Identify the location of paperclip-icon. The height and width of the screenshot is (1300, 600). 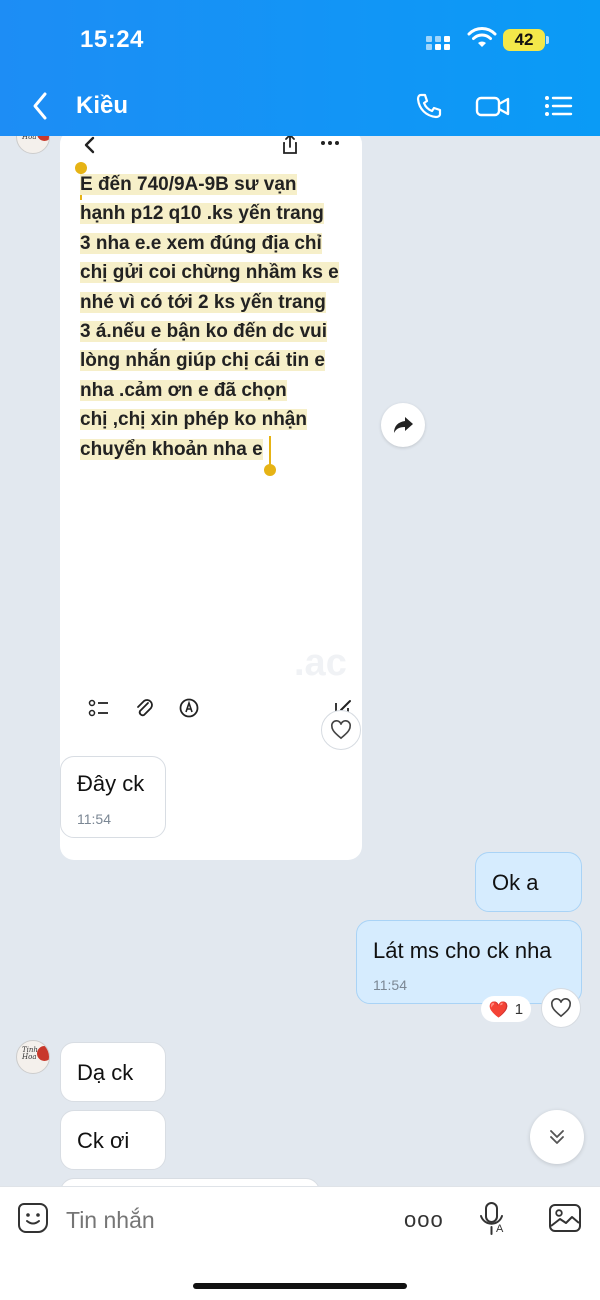
(145, 708).